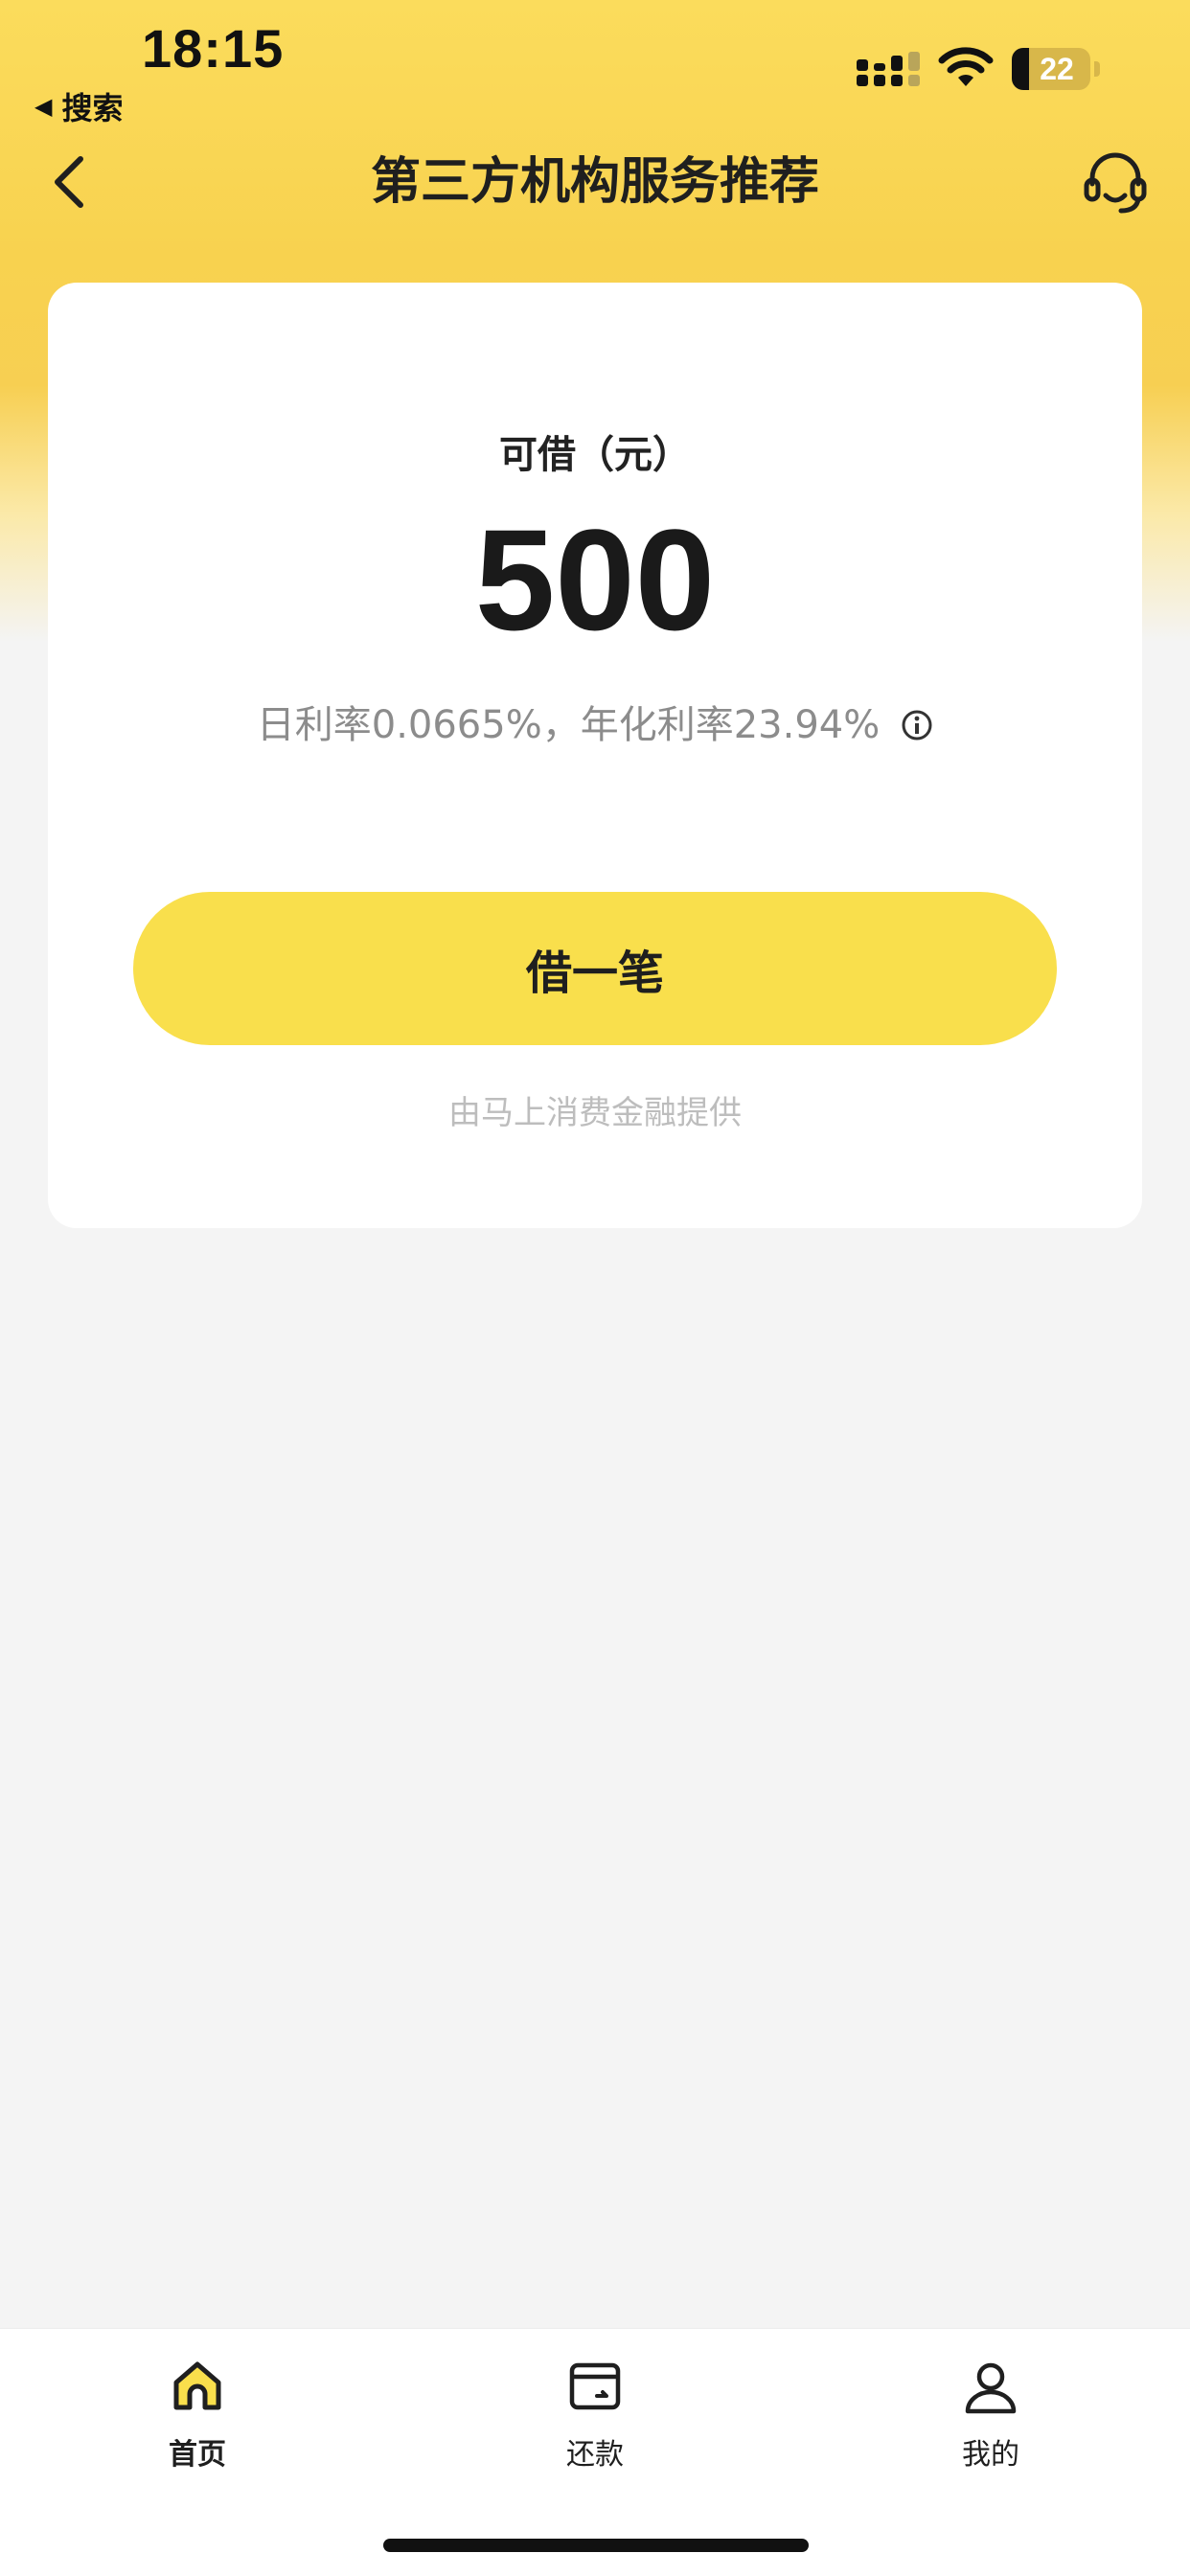  Describe the element at coordinates (594, 182) in the screenshot. I see `page-title: 第三方机构服务推荐` at that location.